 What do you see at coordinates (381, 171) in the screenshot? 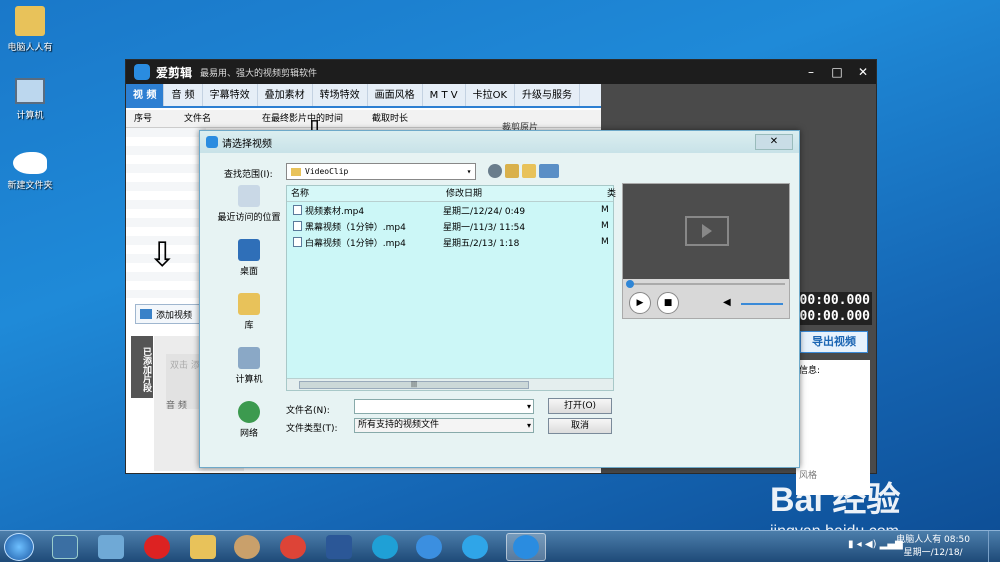
I see `look-in-select: VideoClip ▾` at bounding box center [381, 171].